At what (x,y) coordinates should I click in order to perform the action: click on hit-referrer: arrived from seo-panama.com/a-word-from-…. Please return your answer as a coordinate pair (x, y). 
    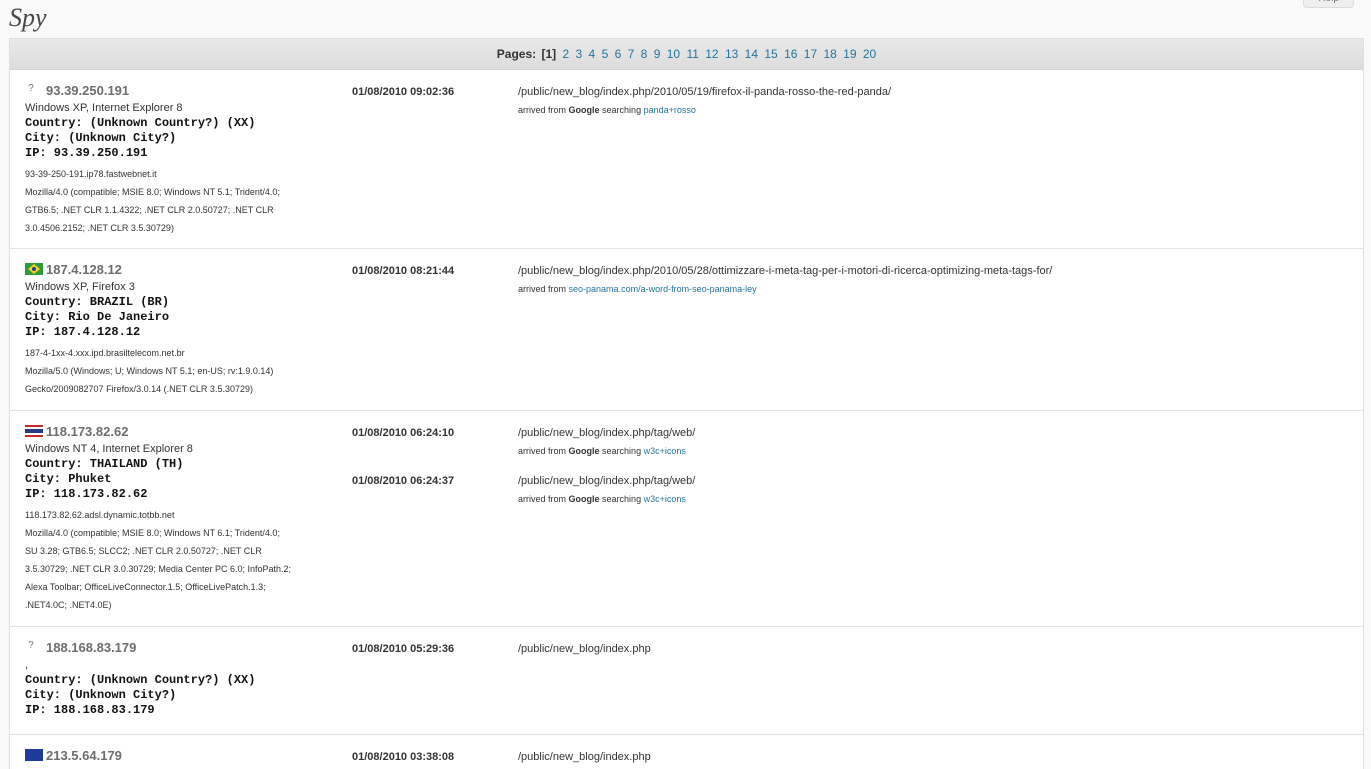
    Looking at the image, I should click on (637, 289).